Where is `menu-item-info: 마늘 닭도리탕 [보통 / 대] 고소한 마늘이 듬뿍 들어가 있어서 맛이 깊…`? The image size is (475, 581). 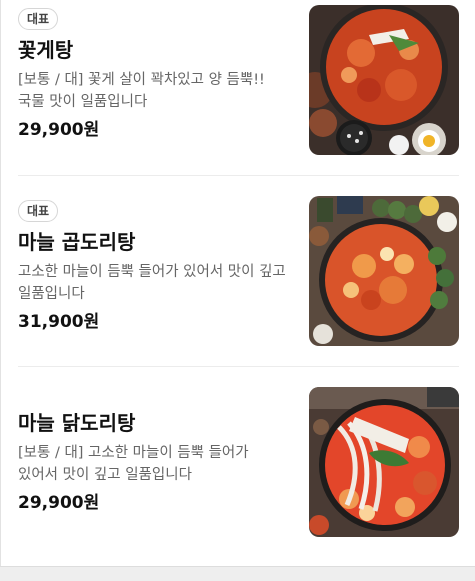
menu-item-info: 마늘 닭도리탕 [보통 / 대] 고소한 마늘이 듬뿍 들어가 있어서 맛이 깊… is located at coordinates (153, 462).